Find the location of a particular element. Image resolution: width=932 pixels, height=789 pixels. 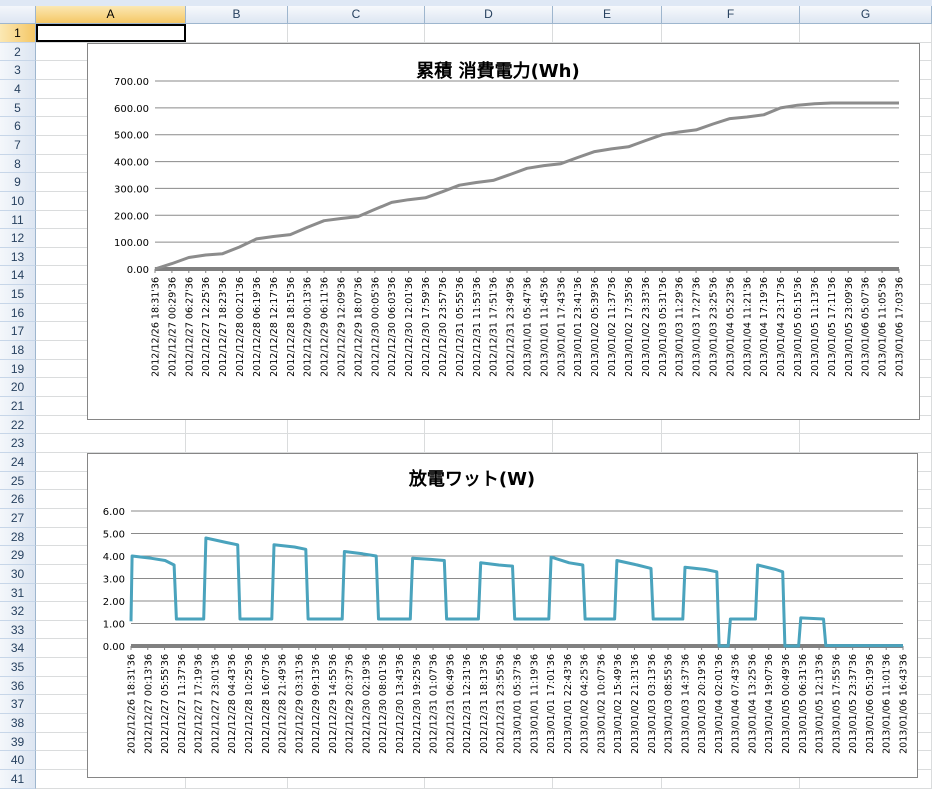

x-tick-label: 2013/01/01 05:47'36 is located at coordinates (528, 327).